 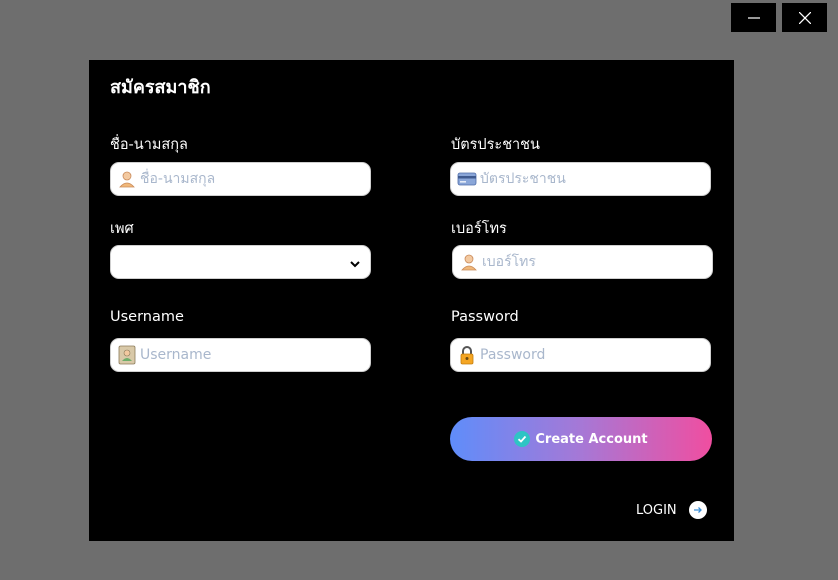 What do you see at coordinates (467, 355) in the screenshot?
I see `lock-icon` at bounding box center [467, 355].